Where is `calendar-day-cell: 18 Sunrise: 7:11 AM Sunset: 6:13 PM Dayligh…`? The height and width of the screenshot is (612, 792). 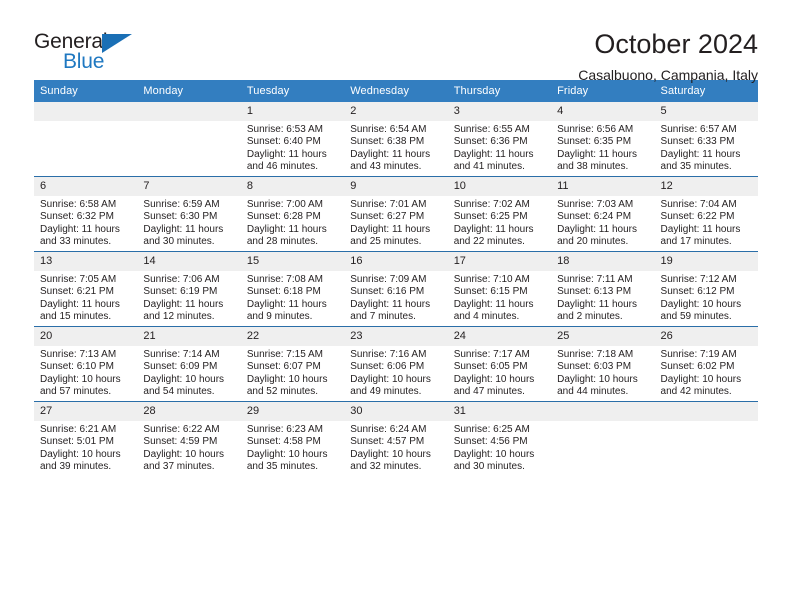
calendar-day-cell: 18 Sunrise: 7:11 AM Sunset: 6:13 PM Dayligh… is located at coordinates (603, 289).